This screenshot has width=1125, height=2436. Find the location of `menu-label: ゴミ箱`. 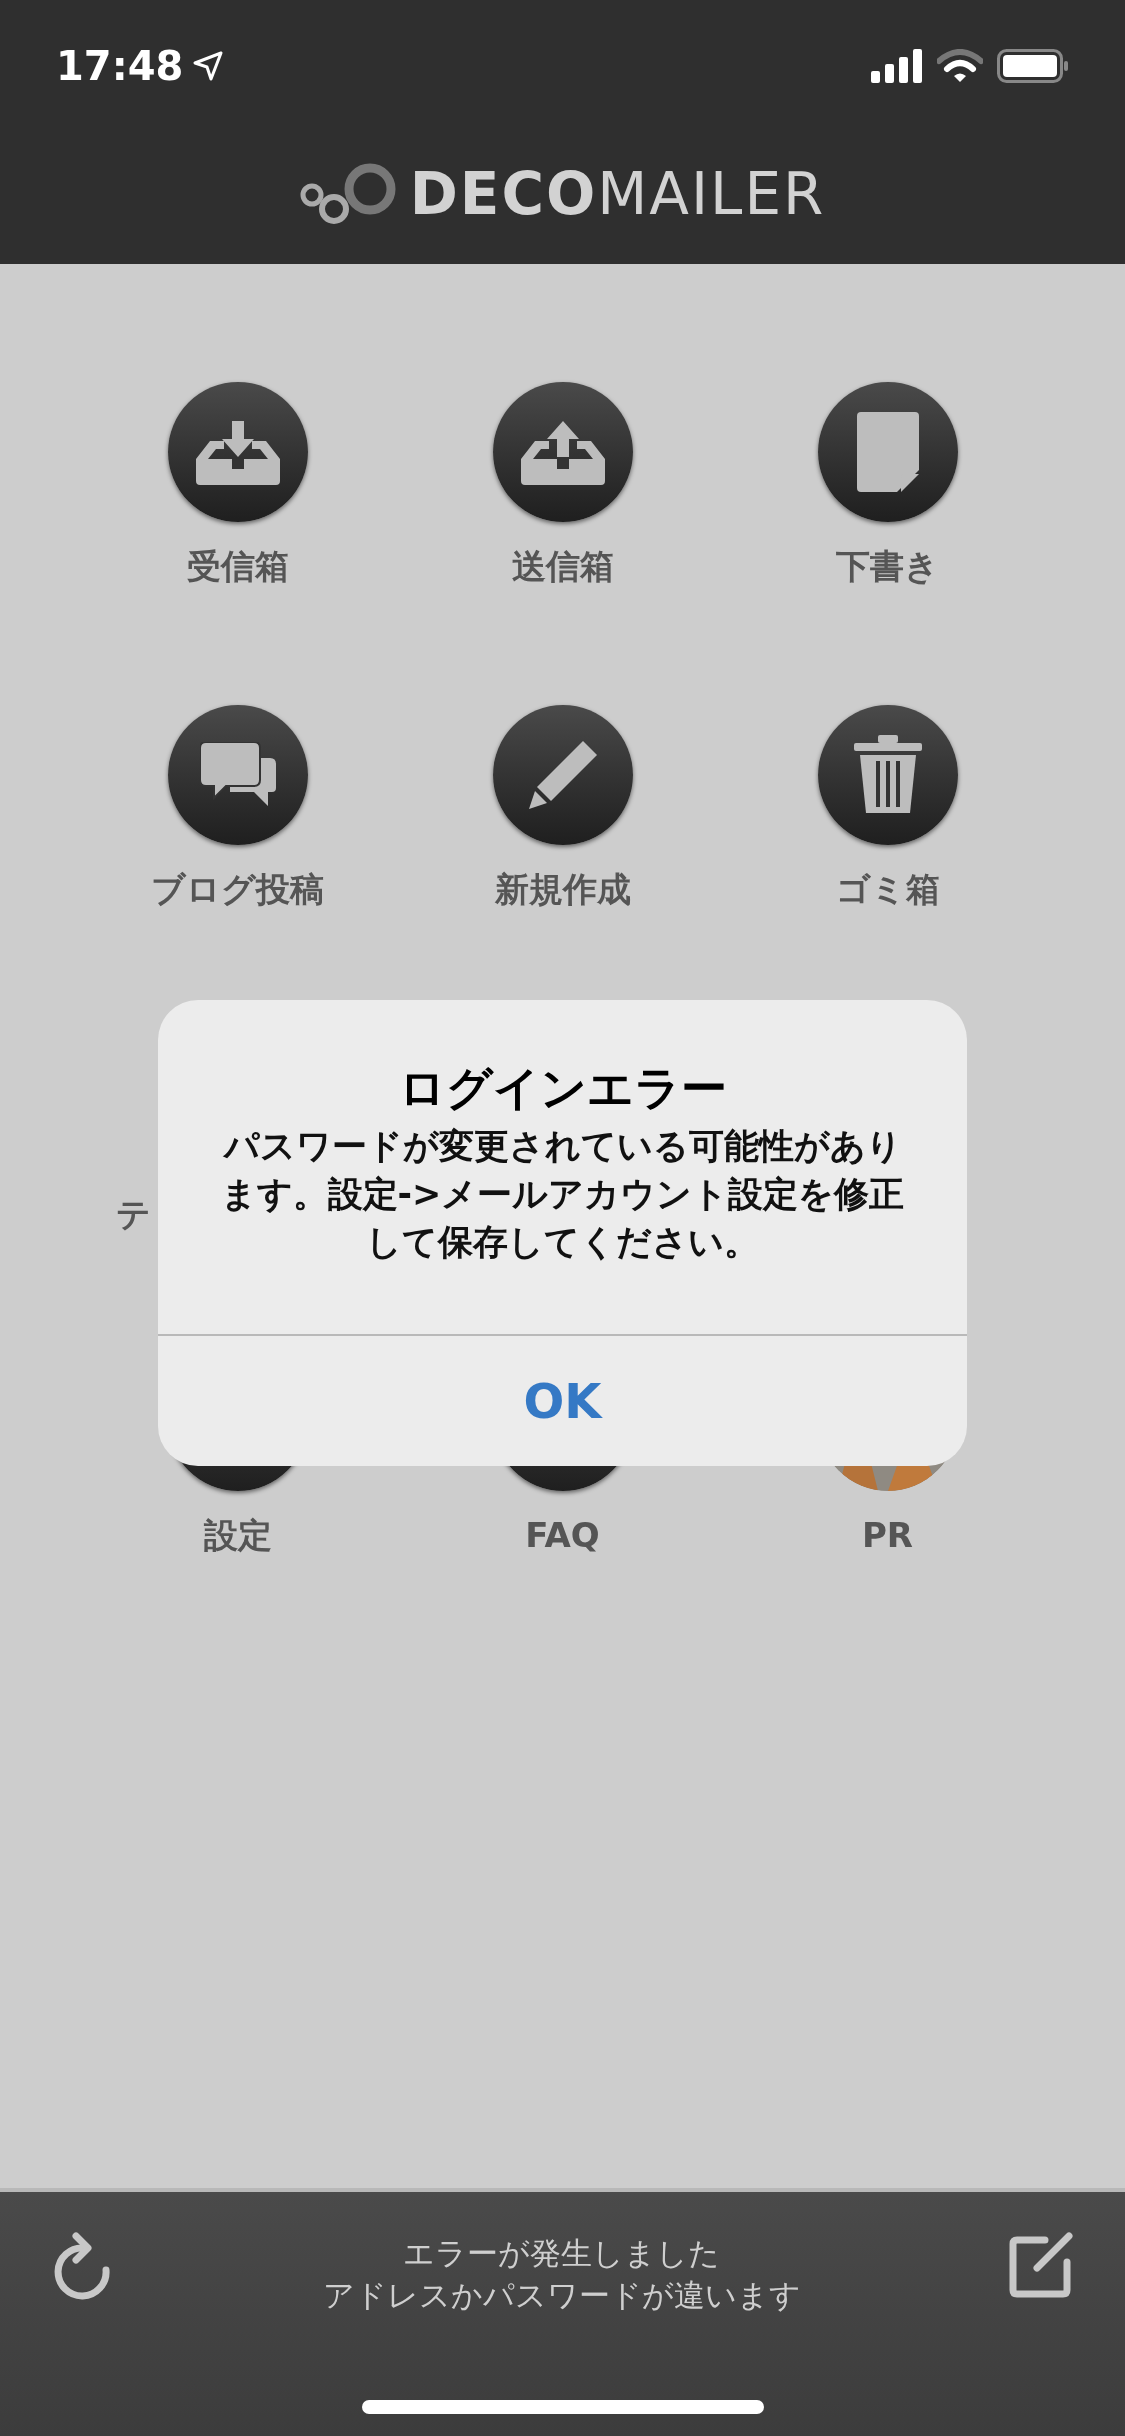

menu-label: ゴミ箱 is located at coordinates (887, 889).